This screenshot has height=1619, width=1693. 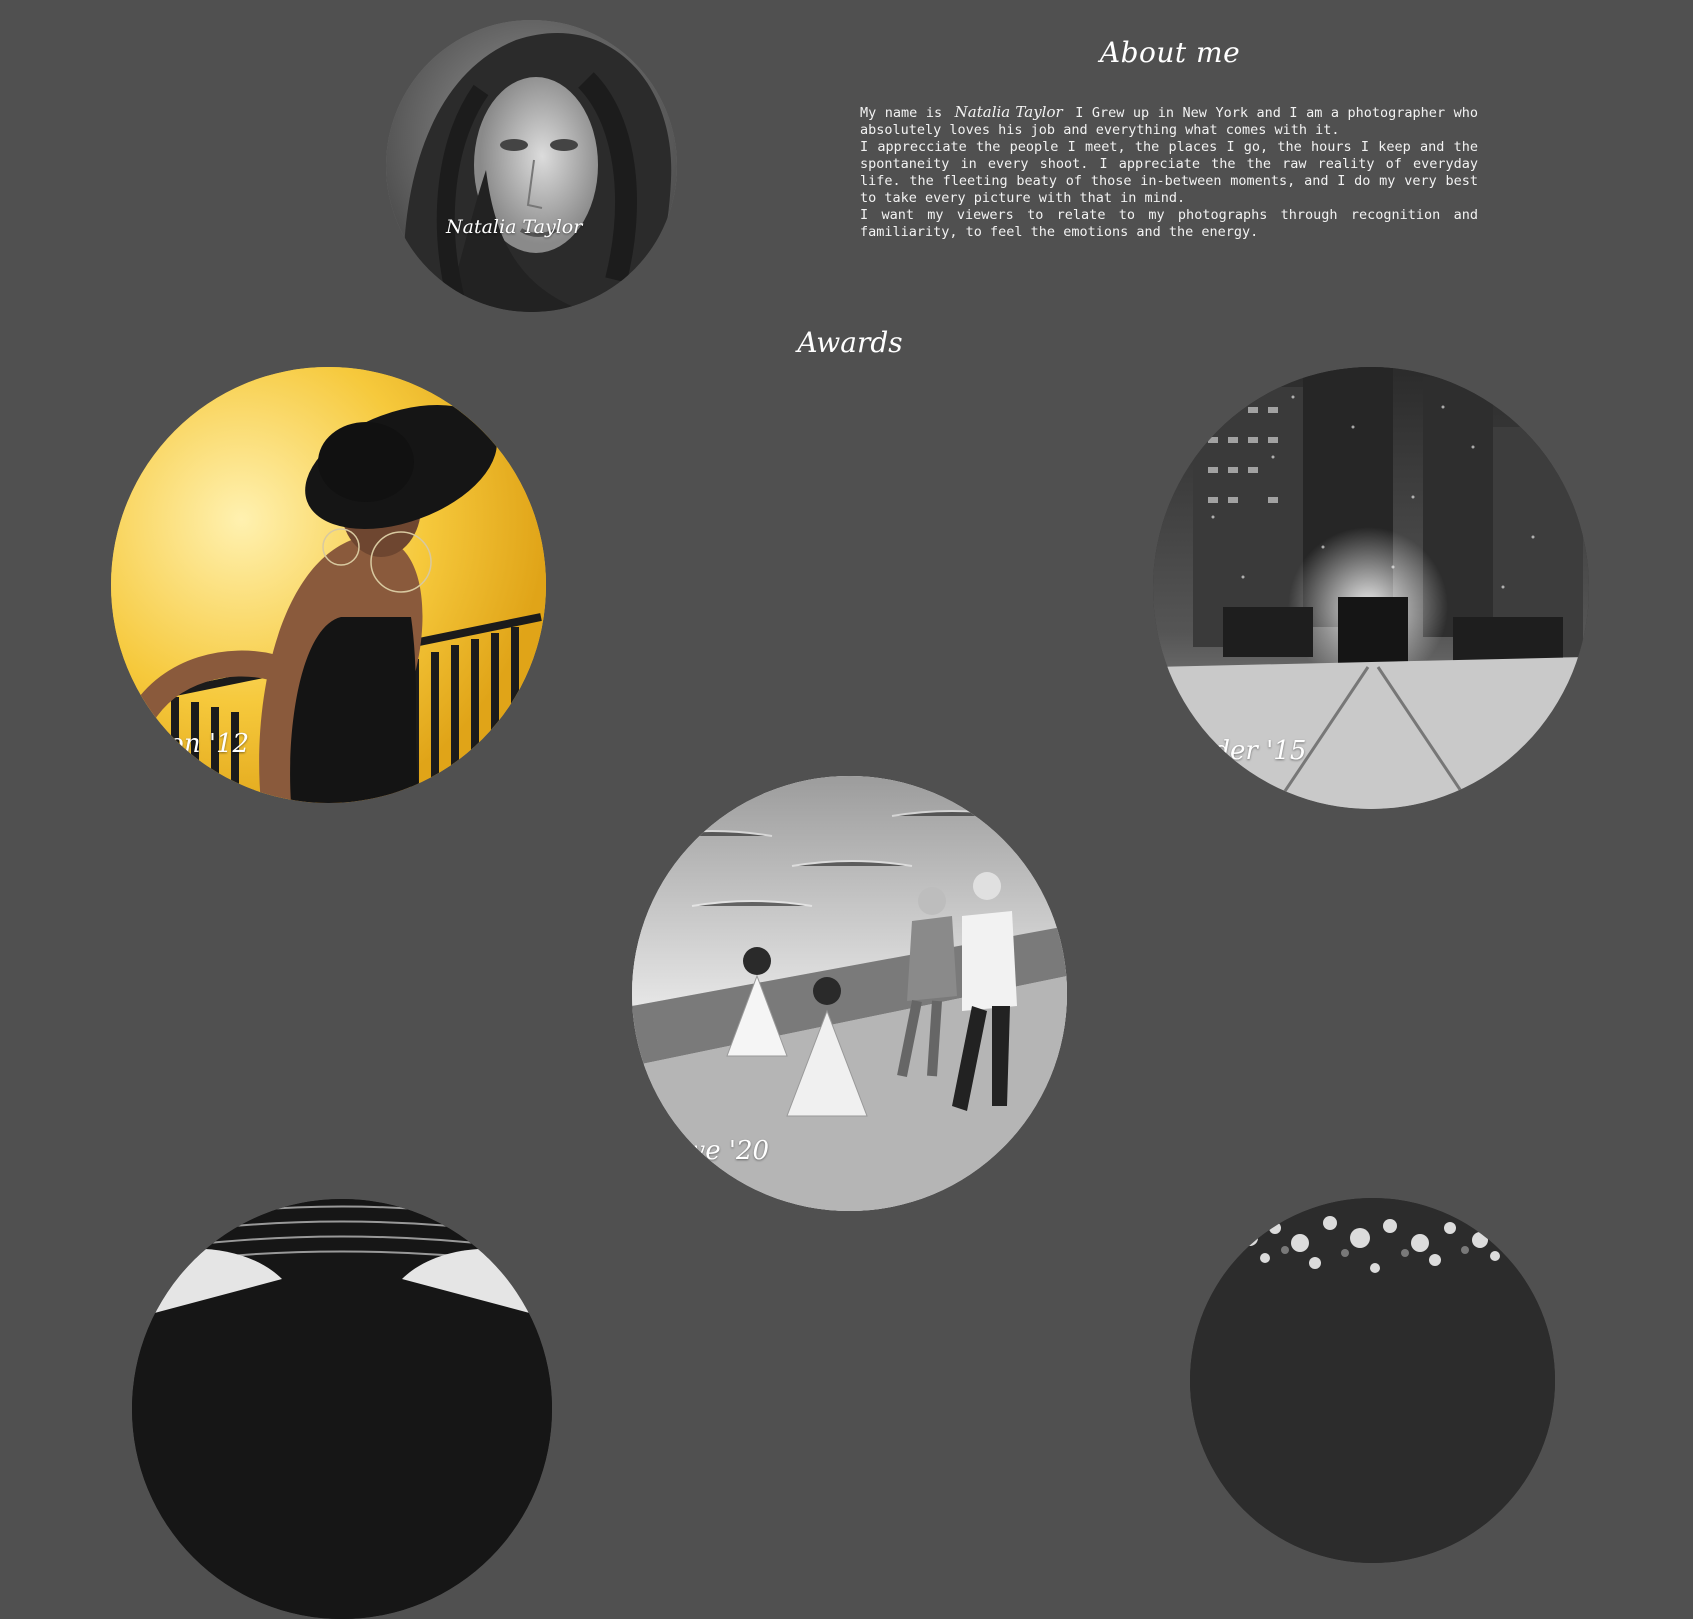 What do you see at coordinates (711, 1151) in the screenshot?
I see `award-label-cewe: cewe '20` at bounding box center [711, 1151].